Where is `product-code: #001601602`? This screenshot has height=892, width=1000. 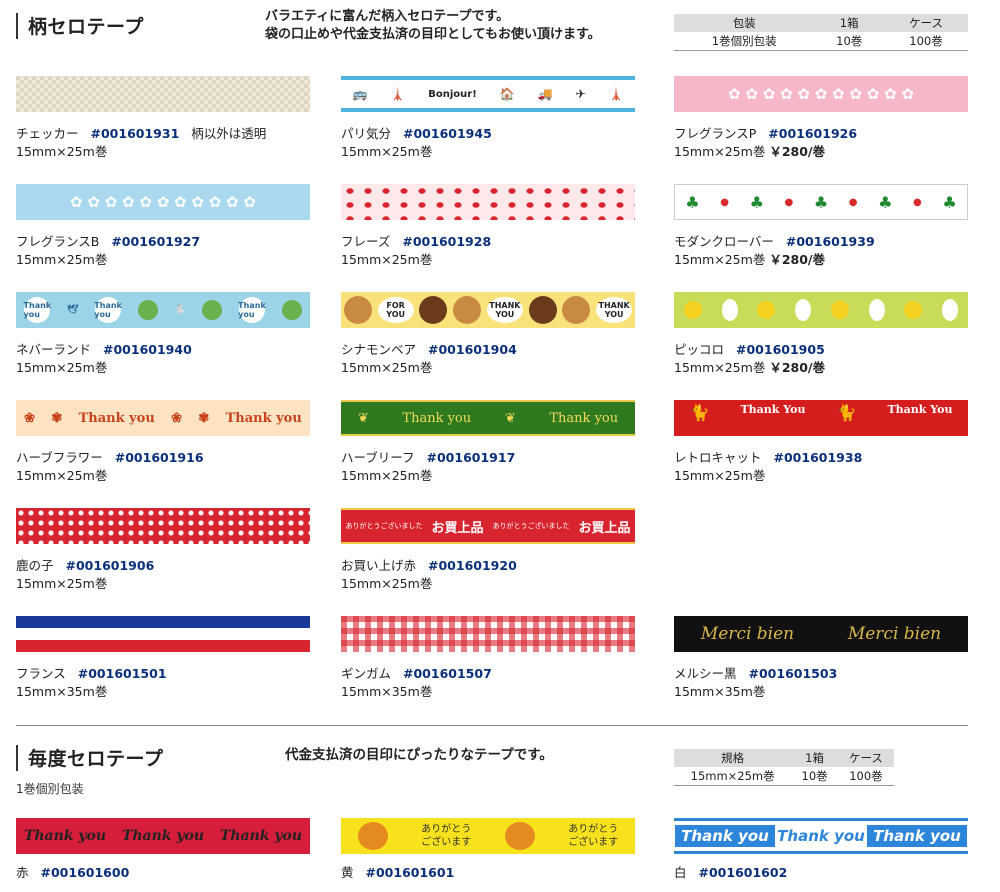 product-code: #001601602 is located at coordinates (743, 872).